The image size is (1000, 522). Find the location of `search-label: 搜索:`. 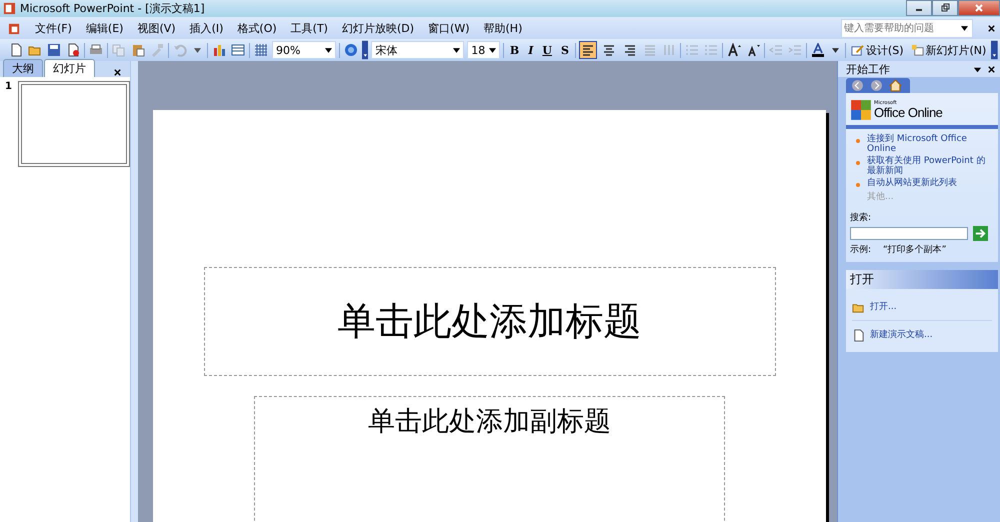

search-label: 搜索: is located at coordinates (861, 218).